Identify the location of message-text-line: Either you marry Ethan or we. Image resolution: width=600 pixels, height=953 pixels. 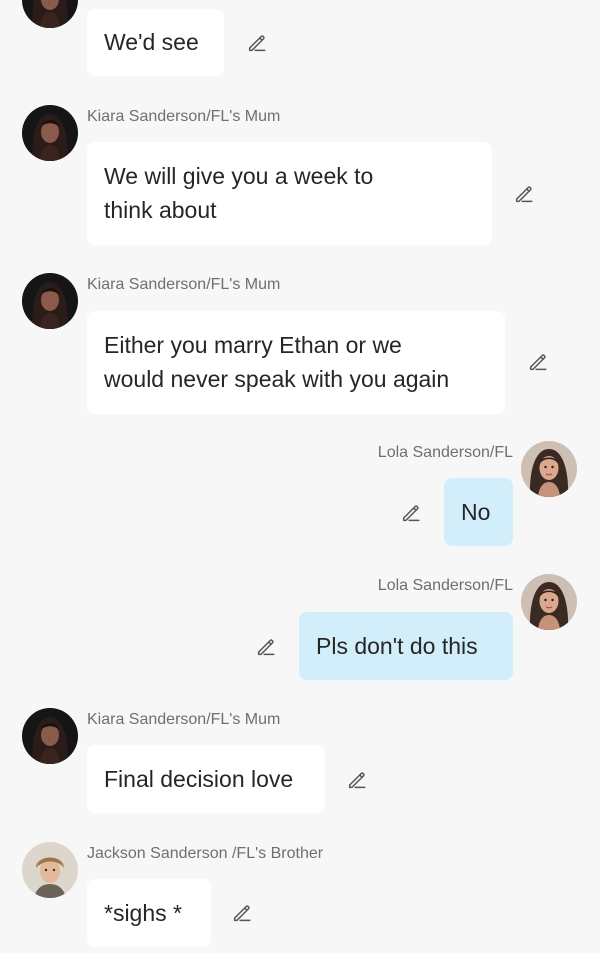
(253, 345).